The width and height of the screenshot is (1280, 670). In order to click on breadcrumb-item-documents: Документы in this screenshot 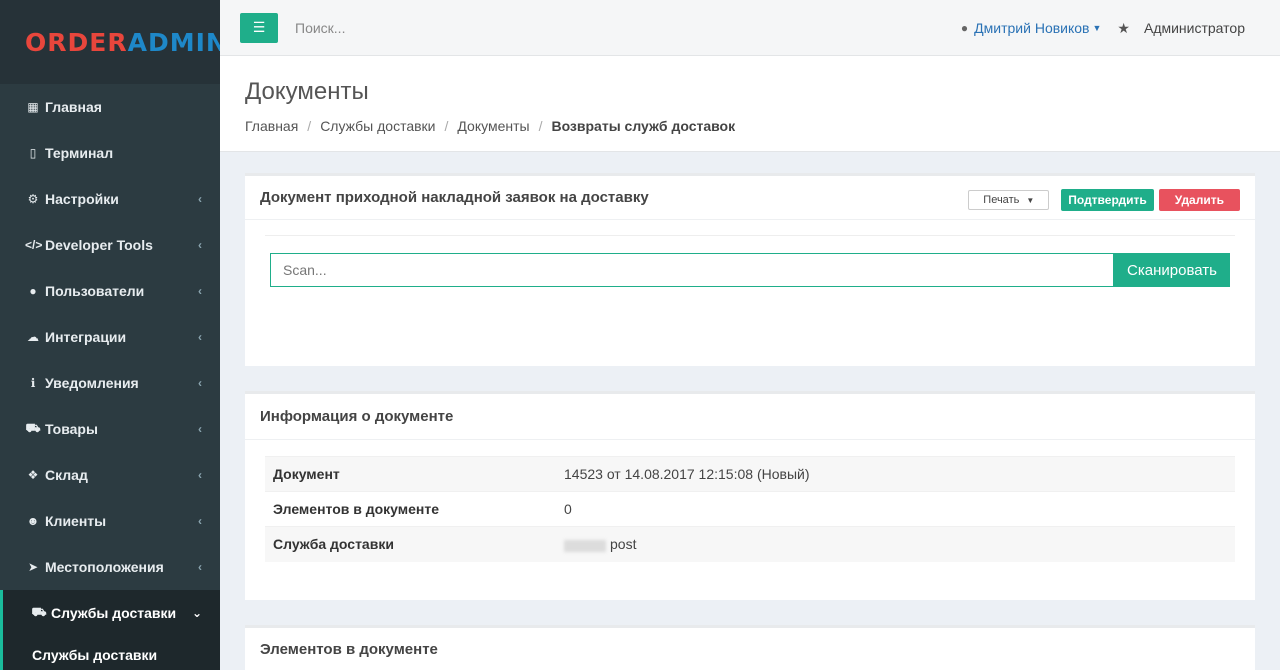, I will do `click(493, 126)`.